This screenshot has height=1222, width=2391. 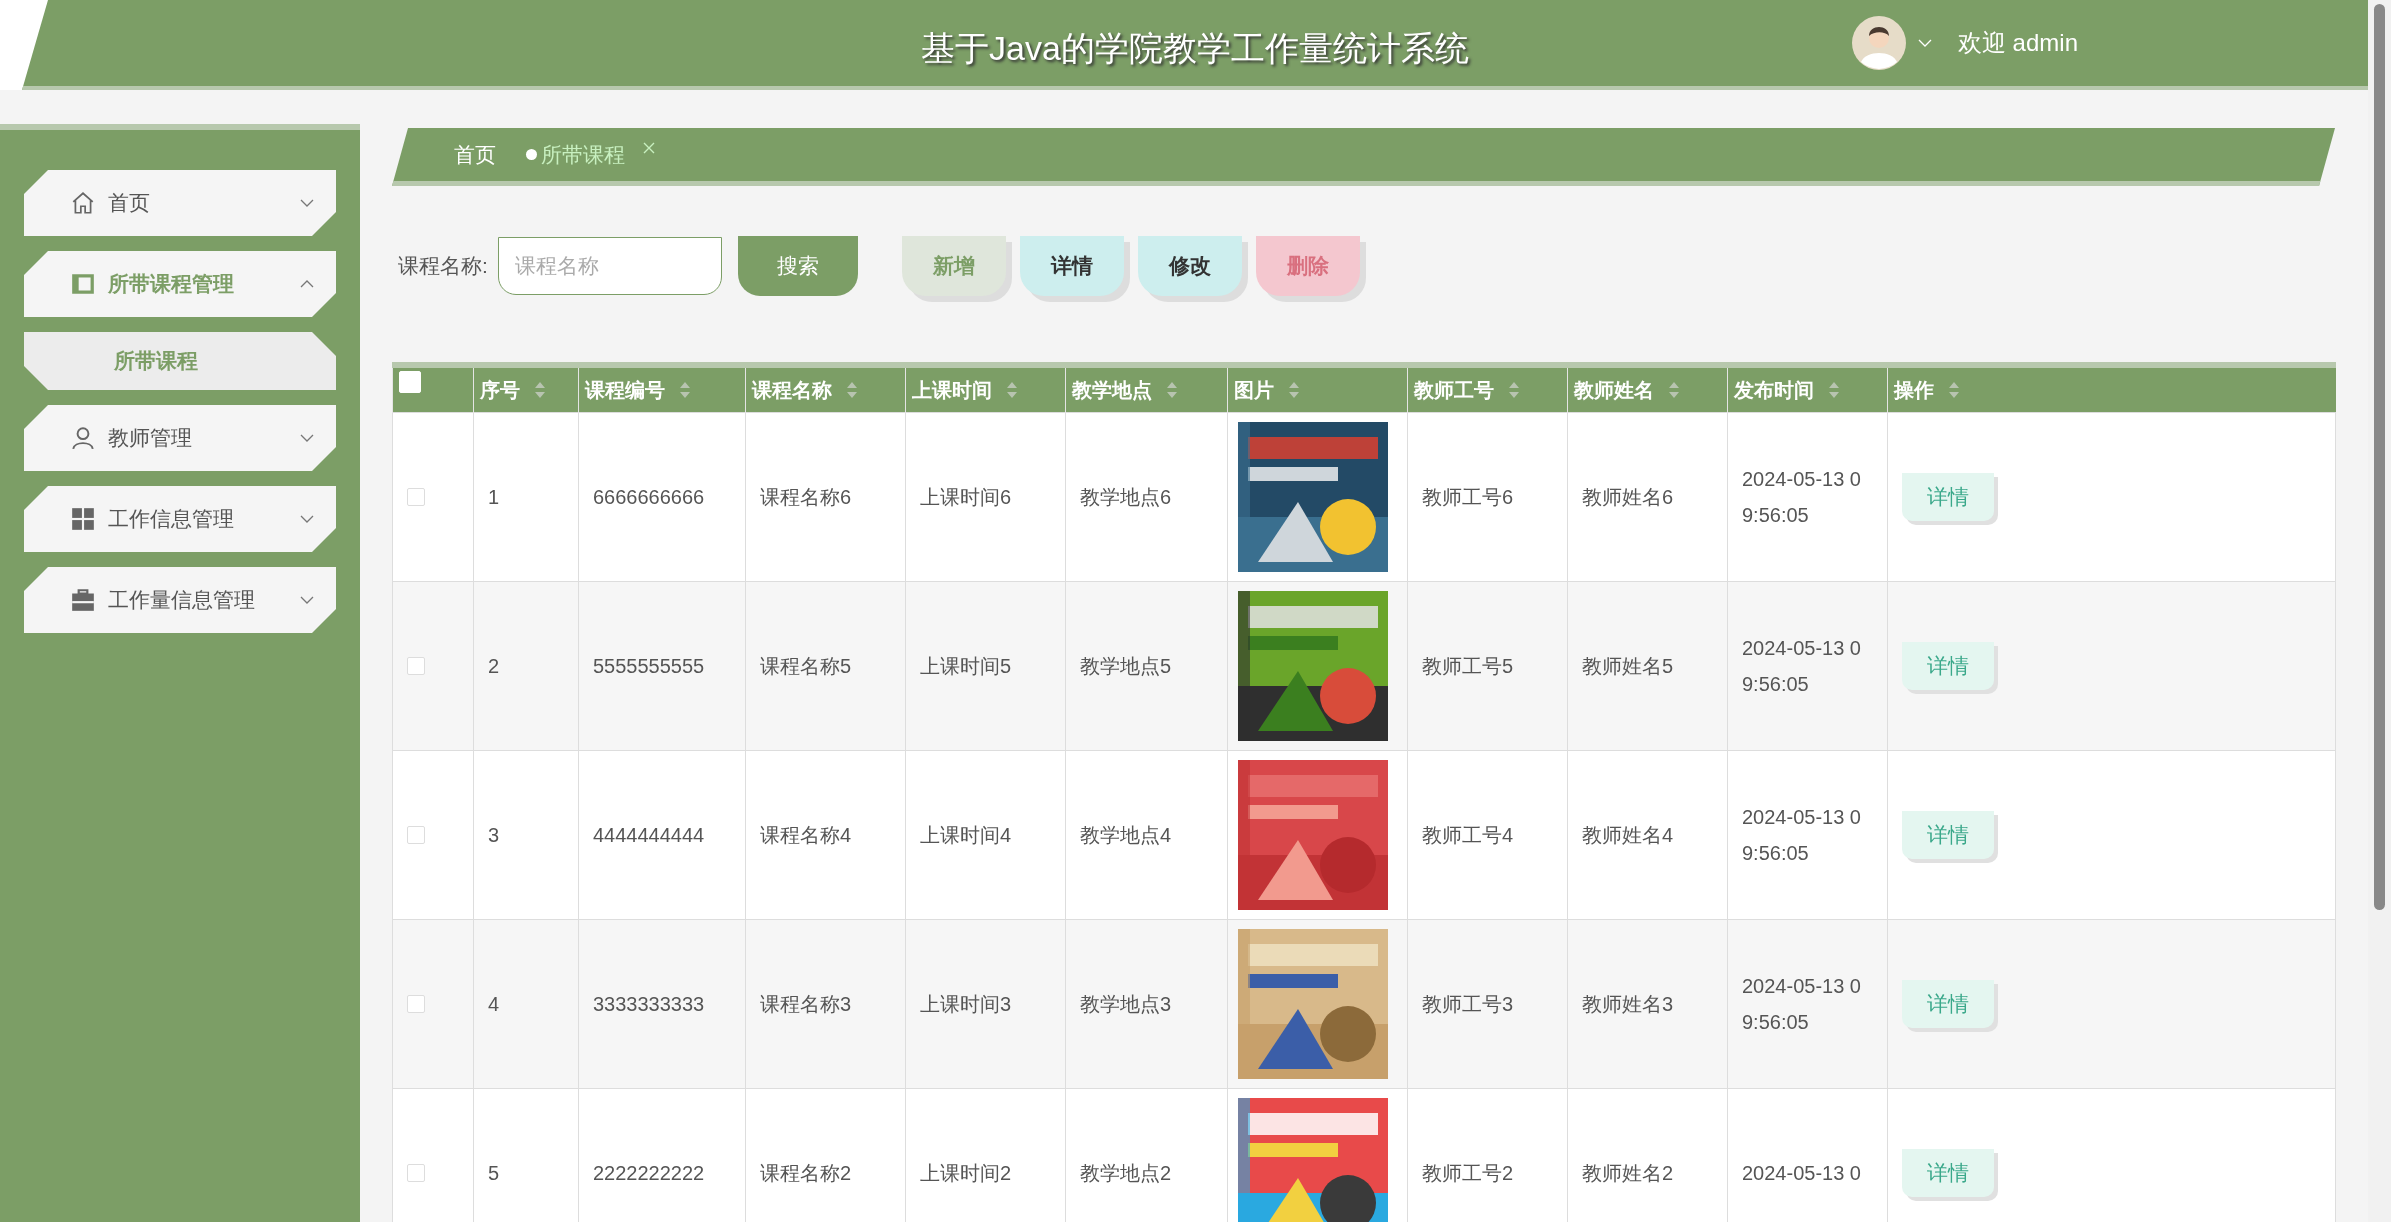 What do you see at coordinates (307, 284) in the screenshot?
I see `chevron-up-icon` at bounding box center [307, 284].